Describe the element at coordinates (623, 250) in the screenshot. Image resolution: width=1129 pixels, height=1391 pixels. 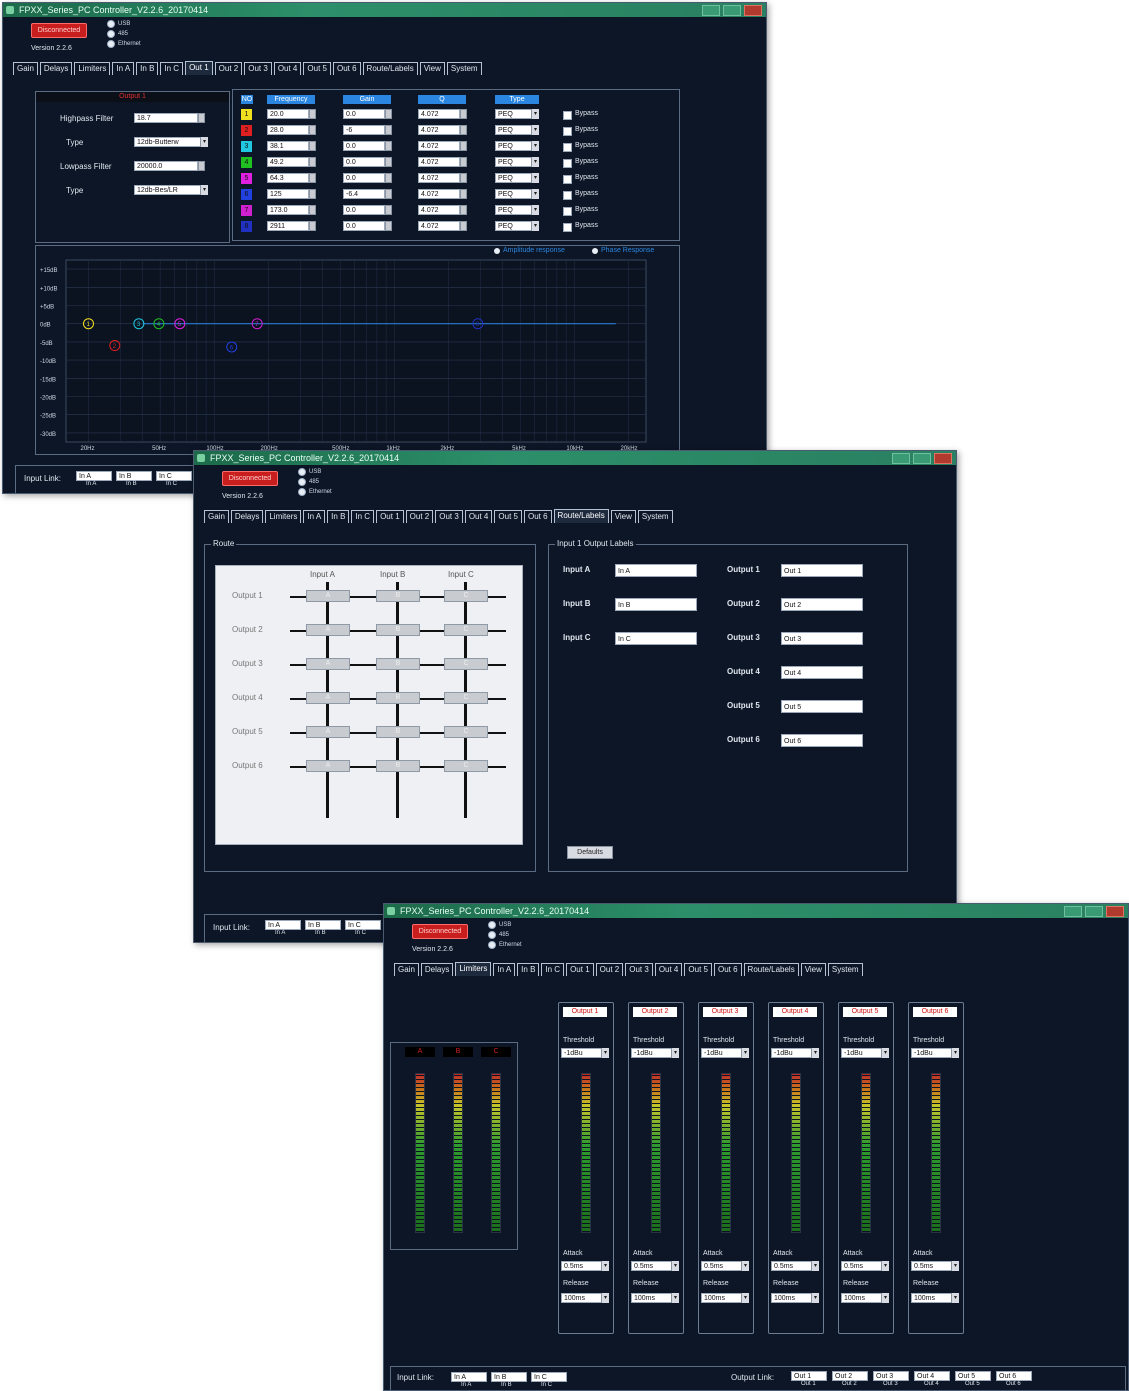
I see `phase-radio: Phase Response` at that location.